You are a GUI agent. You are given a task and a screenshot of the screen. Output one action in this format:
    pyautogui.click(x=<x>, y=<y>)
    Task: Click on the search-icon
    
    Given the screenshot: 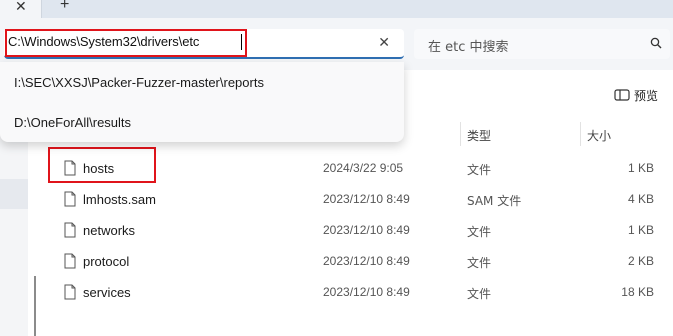 What is the action you would take?
    pyautogui.click(x=656, y=43)
    